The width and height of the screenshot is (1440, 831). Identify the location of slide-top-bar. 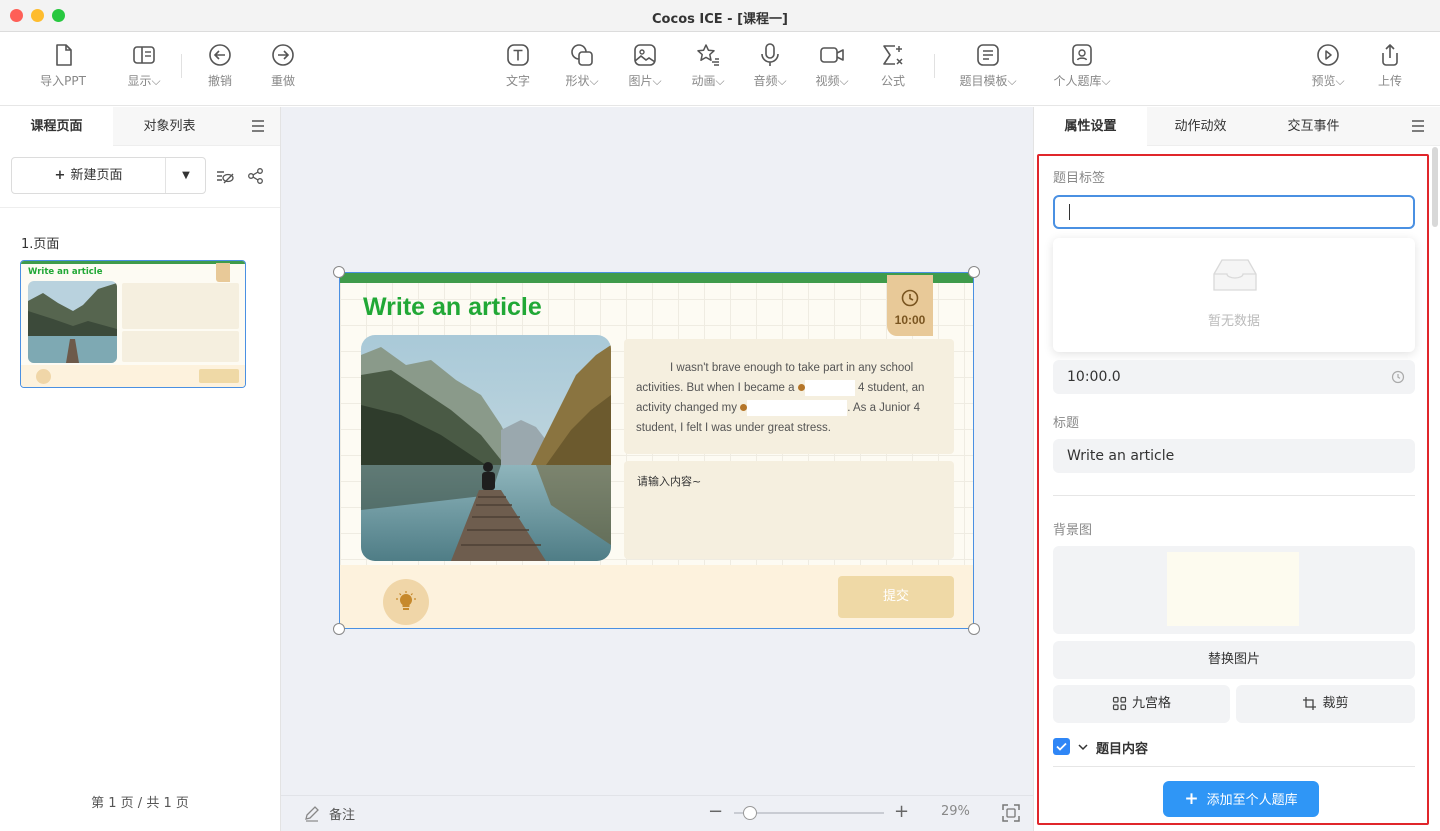
(656, 278).